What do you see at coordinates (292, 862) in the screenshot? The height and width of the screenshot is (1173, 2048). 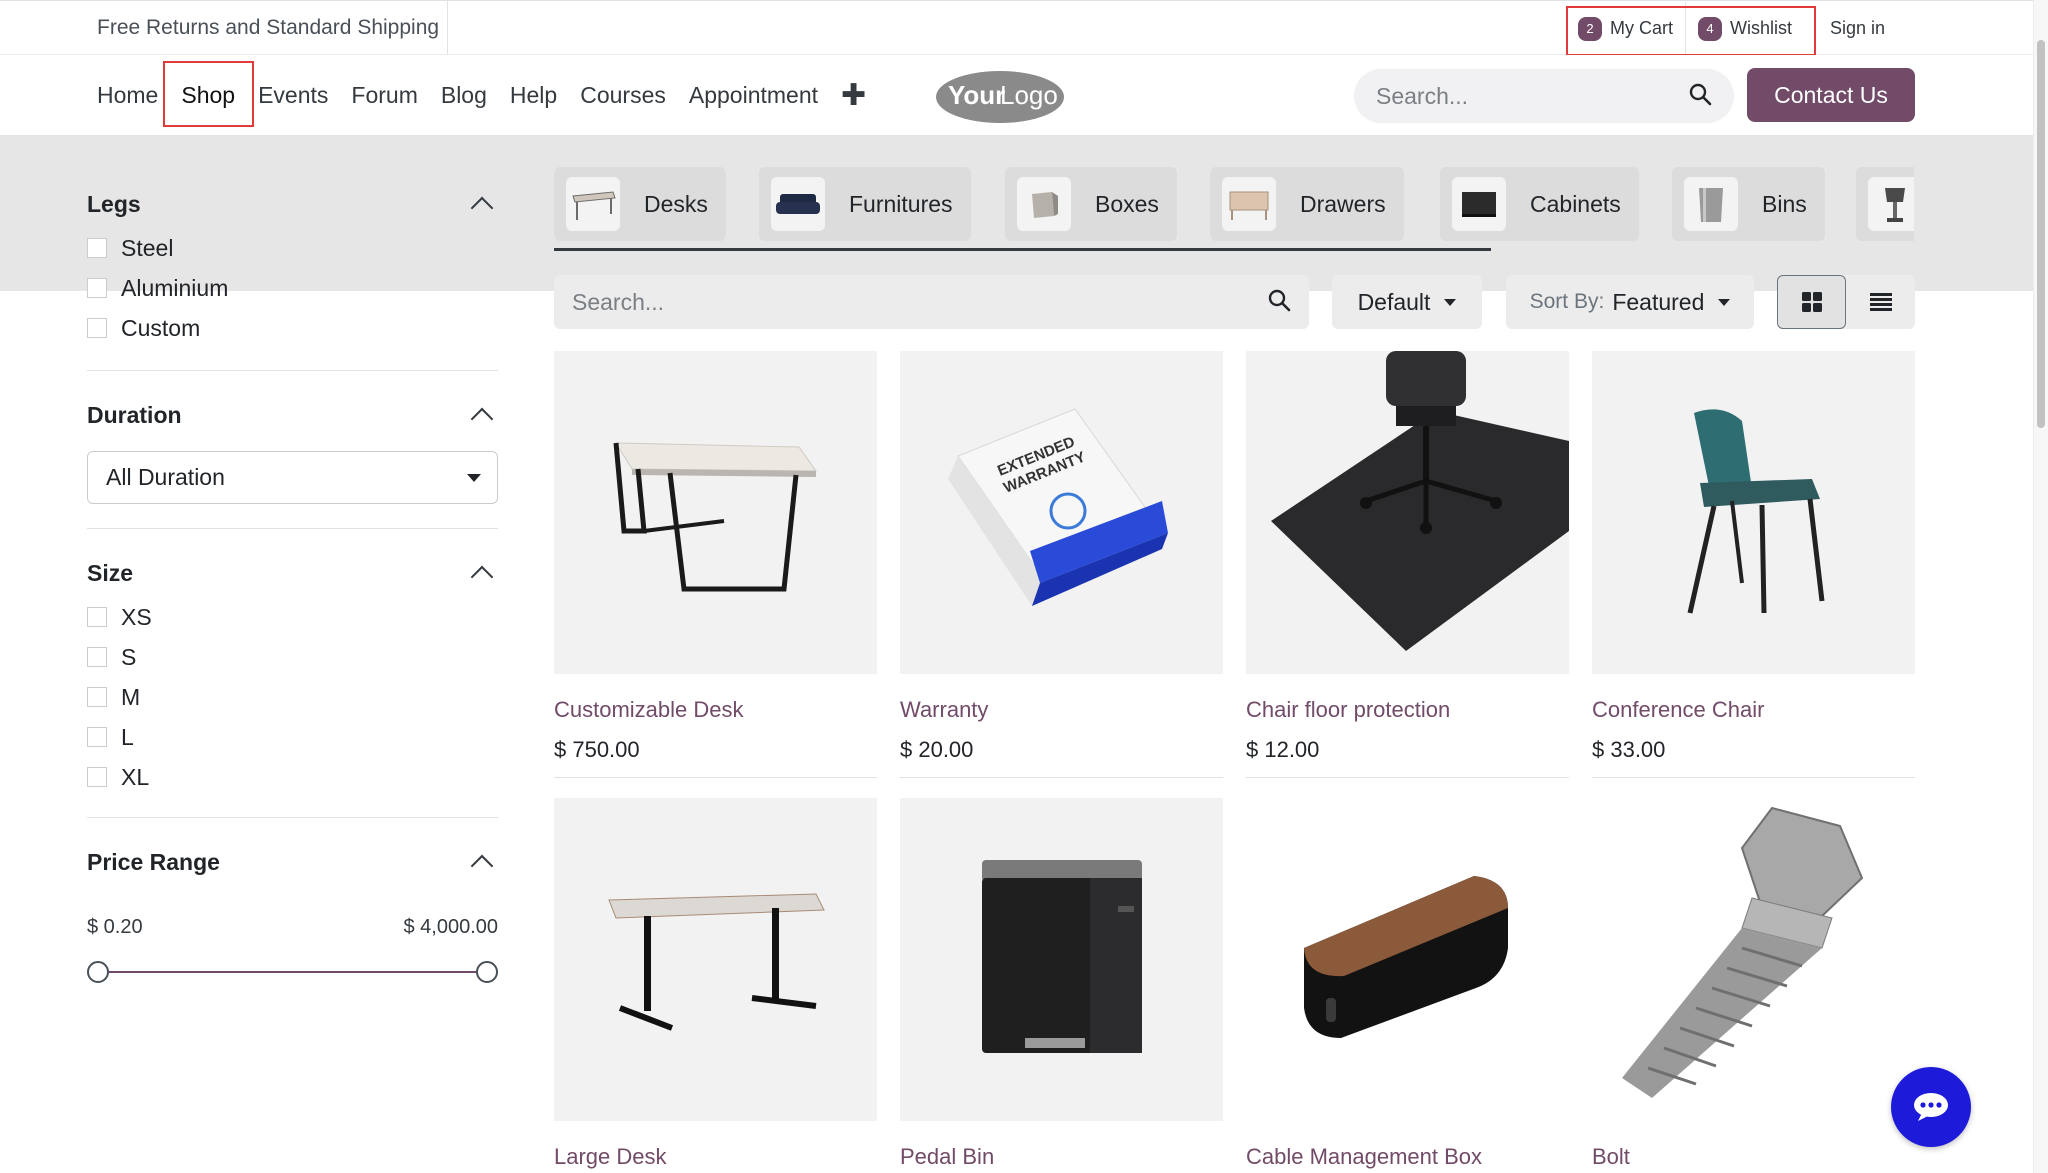 I see `facet-price-header: Price Range` at bounding box center [292, 862].